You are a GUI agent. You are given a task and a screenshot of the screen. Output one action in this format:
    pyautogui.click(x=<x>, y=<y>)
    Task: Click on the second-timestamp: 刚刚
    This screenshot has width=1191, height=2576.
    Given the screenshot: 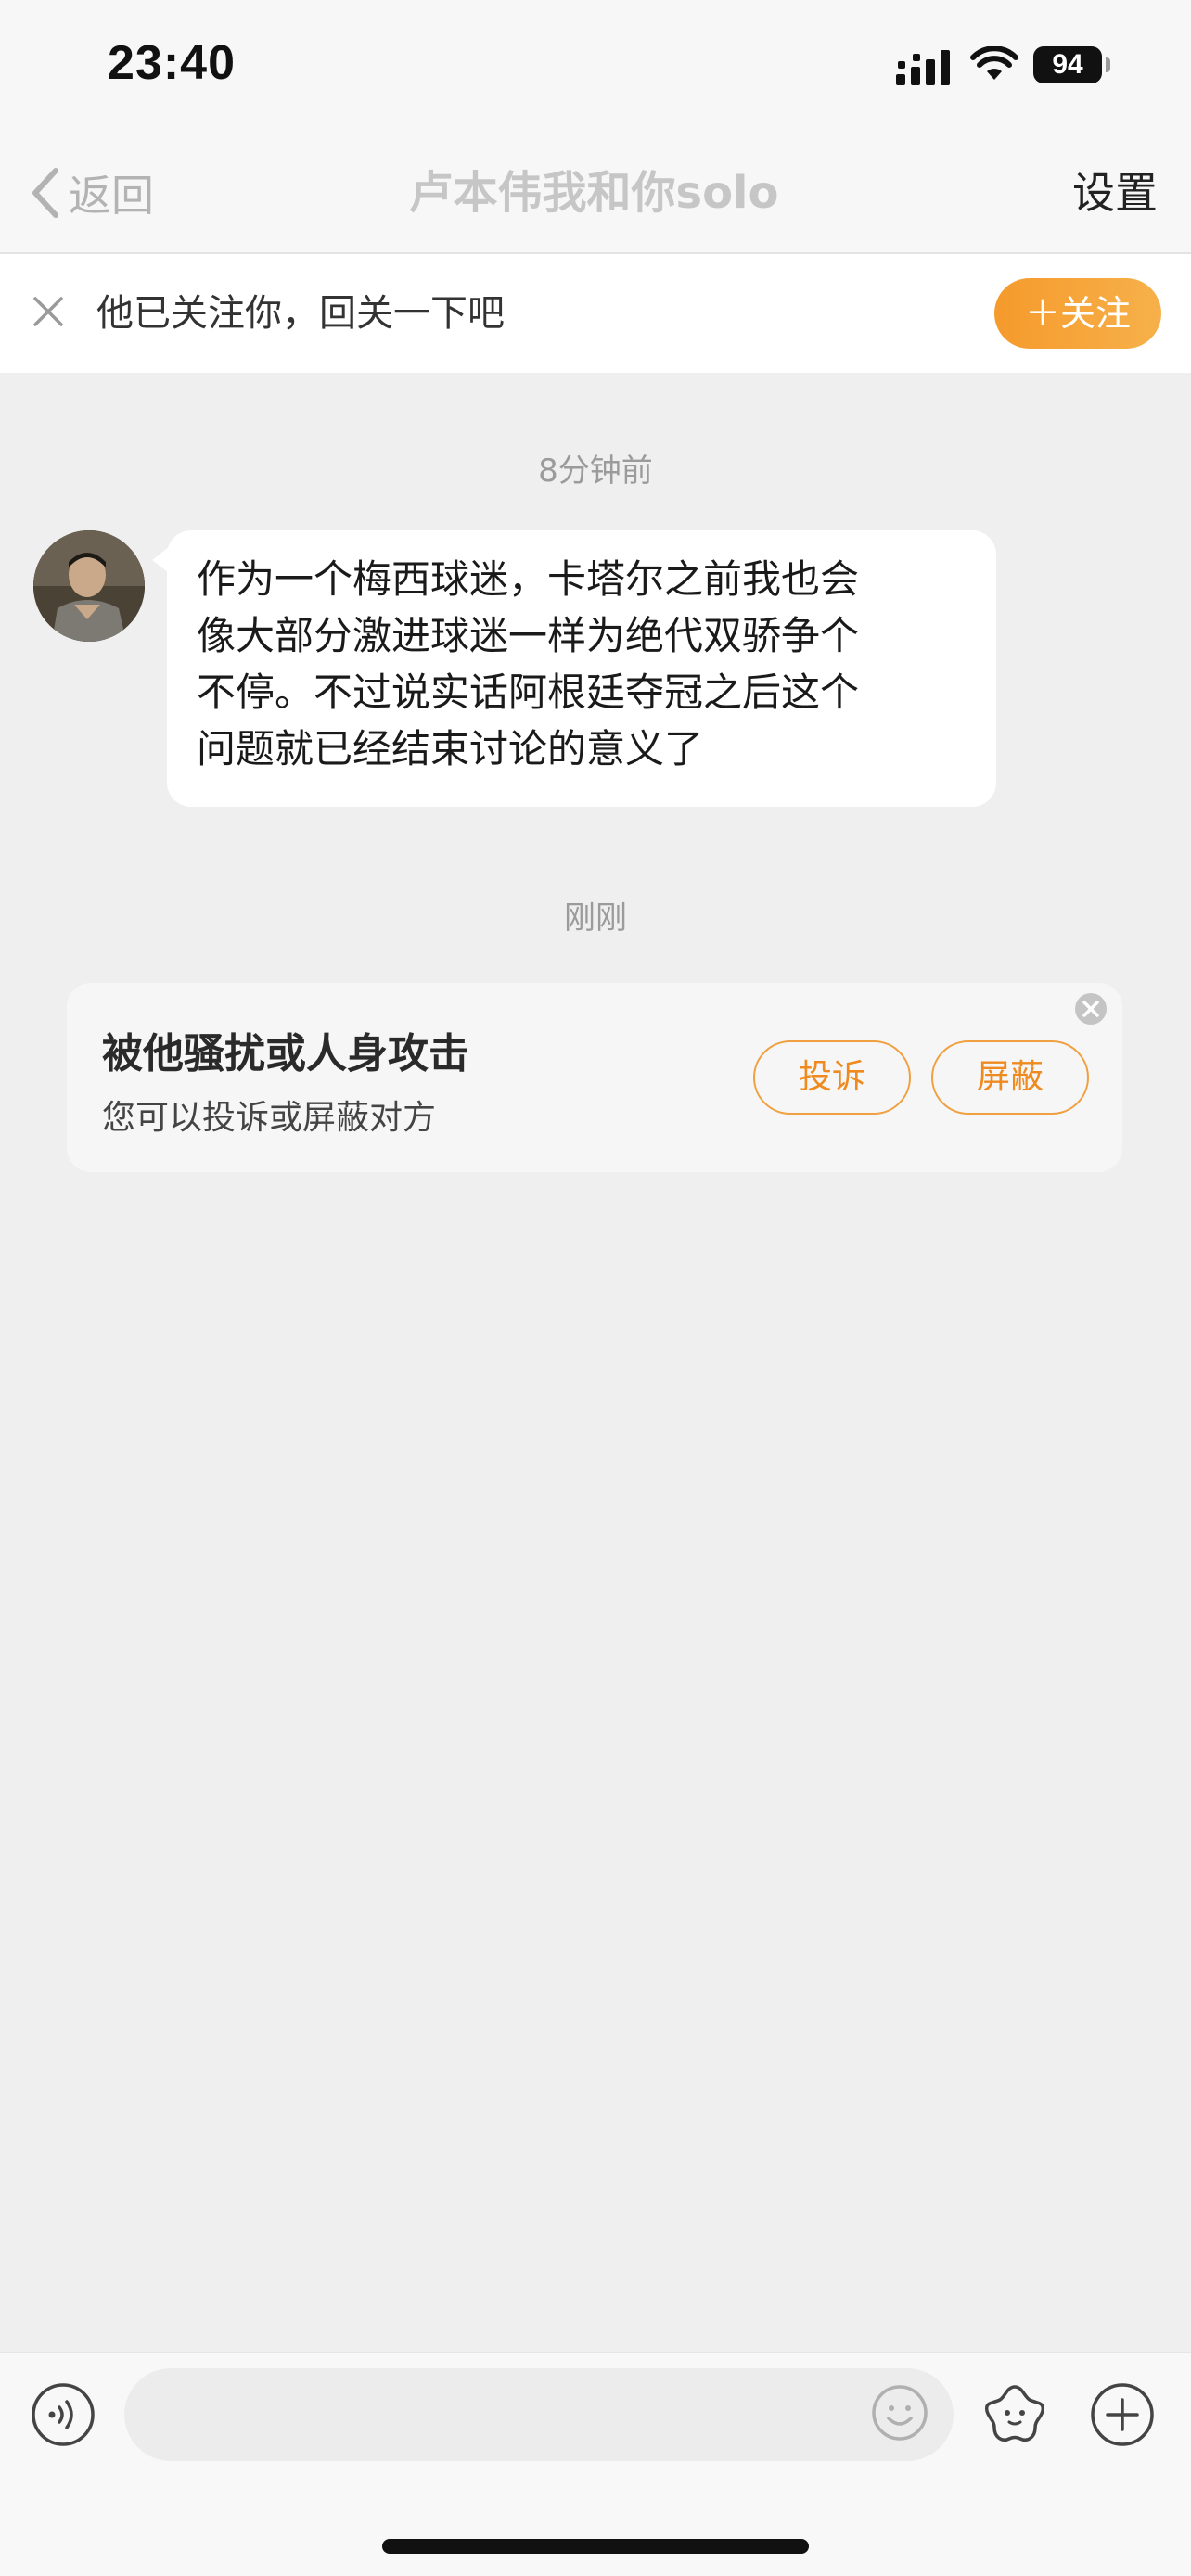 What is the action you would take?
    pyautogui.click(x=595, y=918)
    